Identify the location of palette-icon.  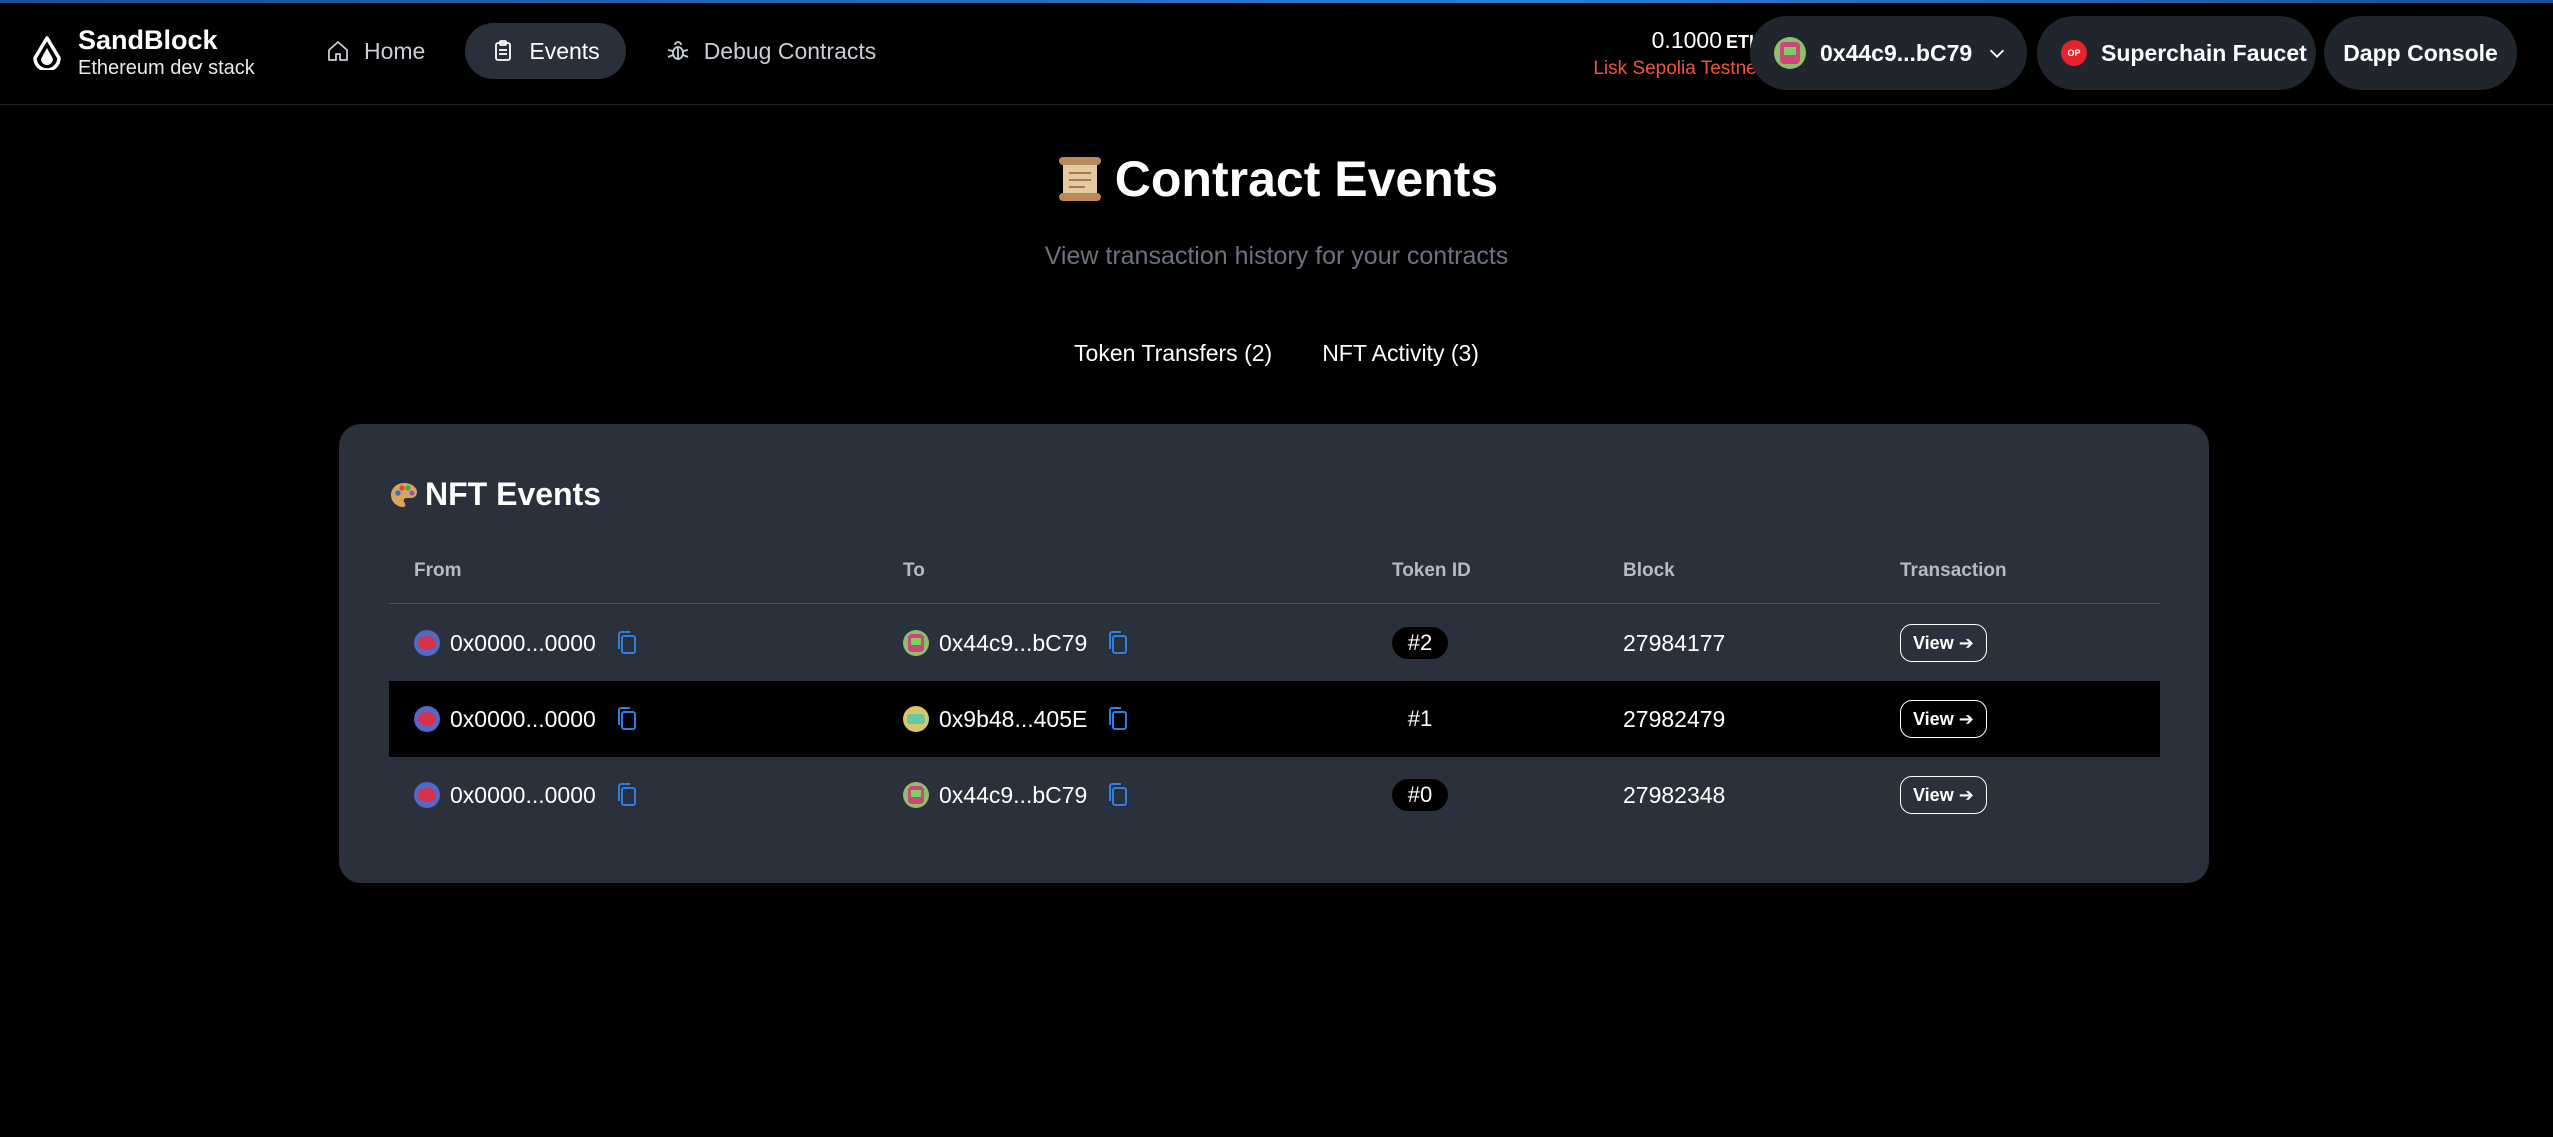
(404, 494).